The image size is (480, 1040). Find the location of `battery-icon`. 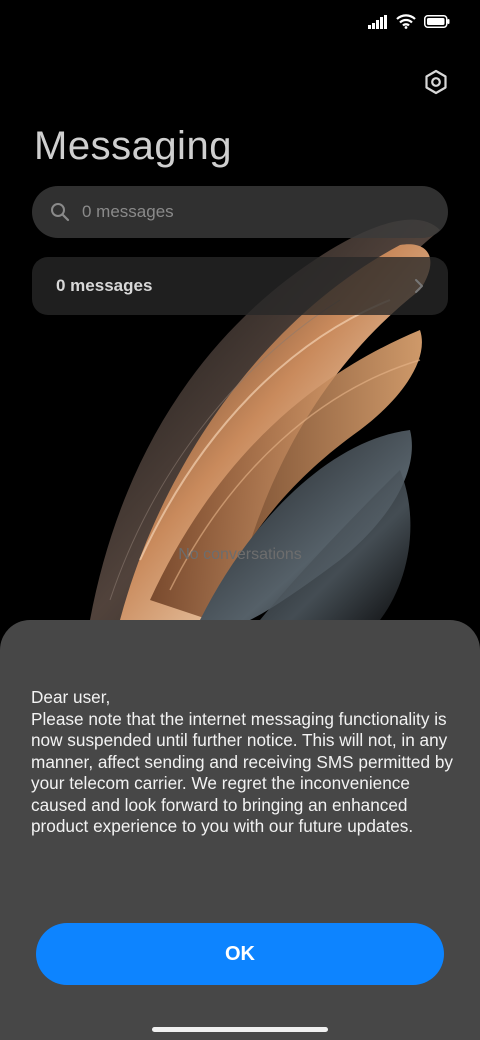

battery-icon is located at coordinates (437, 21).